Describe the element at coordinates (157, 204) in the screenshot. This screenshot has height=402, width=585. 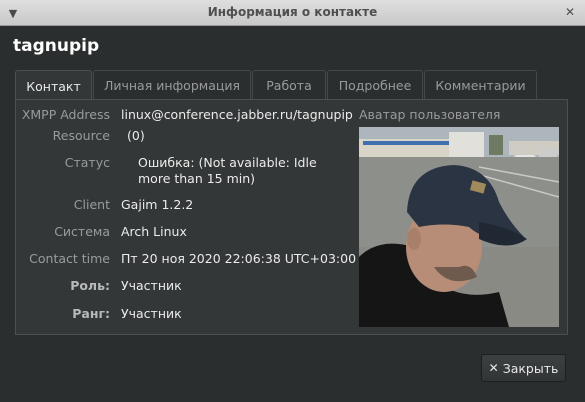
I see `client-value: Gajim 1.2.2` at that location.